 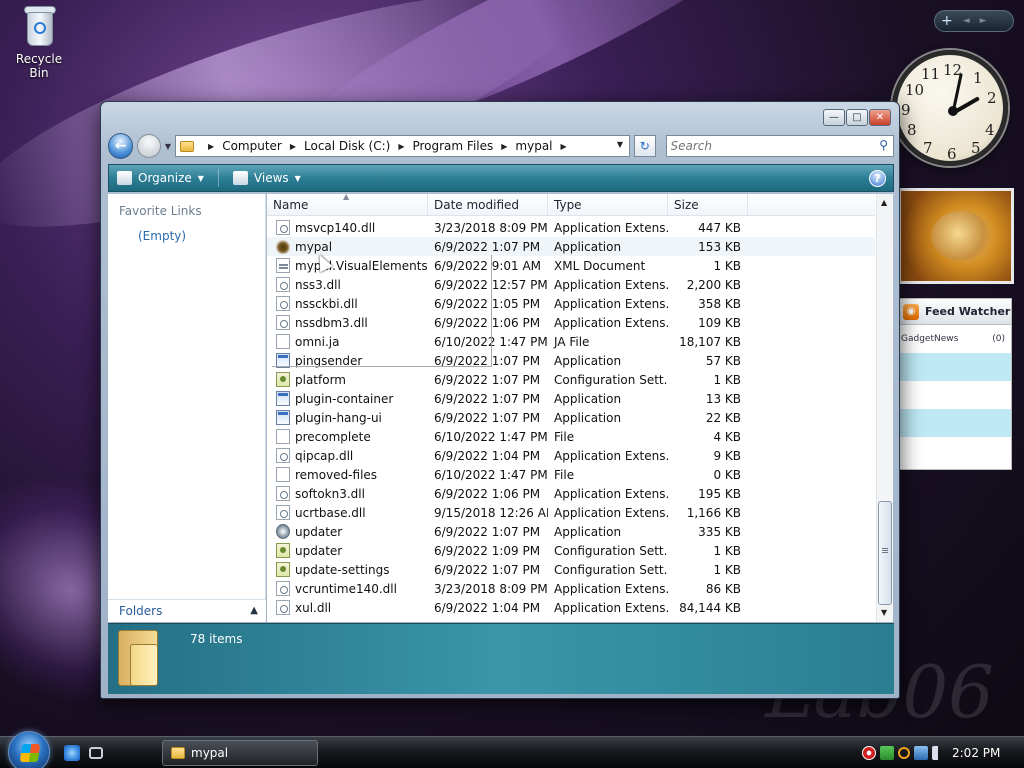 What do you see at coordinates (880, 117) in the screenshot?
I see `close-button: ✕` at bounding box center [880, 117].